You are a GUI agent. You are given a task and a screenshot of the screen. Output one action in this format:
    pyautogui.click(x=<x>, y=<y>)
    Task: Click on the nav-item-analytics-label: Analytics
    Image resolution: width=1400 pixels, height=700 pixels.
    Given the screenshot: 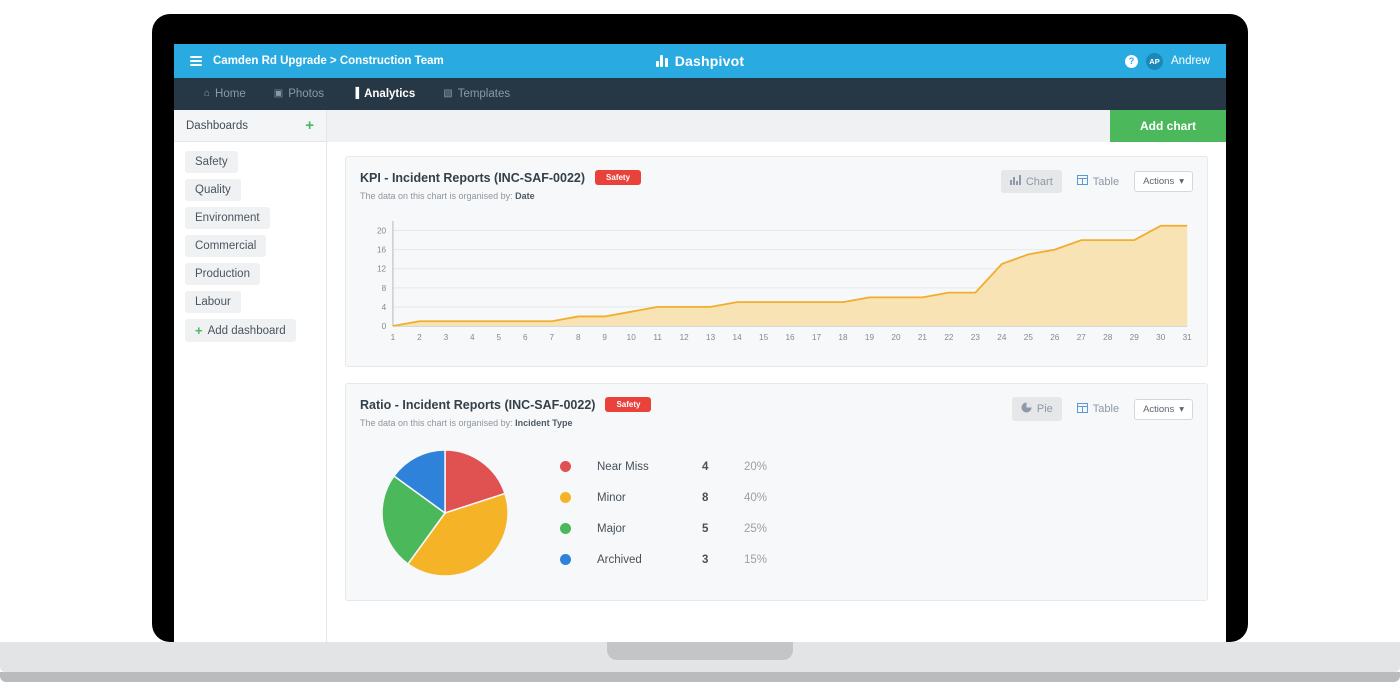 What is the action you would take?
    pyautogui.click(x=390, y=94)
    